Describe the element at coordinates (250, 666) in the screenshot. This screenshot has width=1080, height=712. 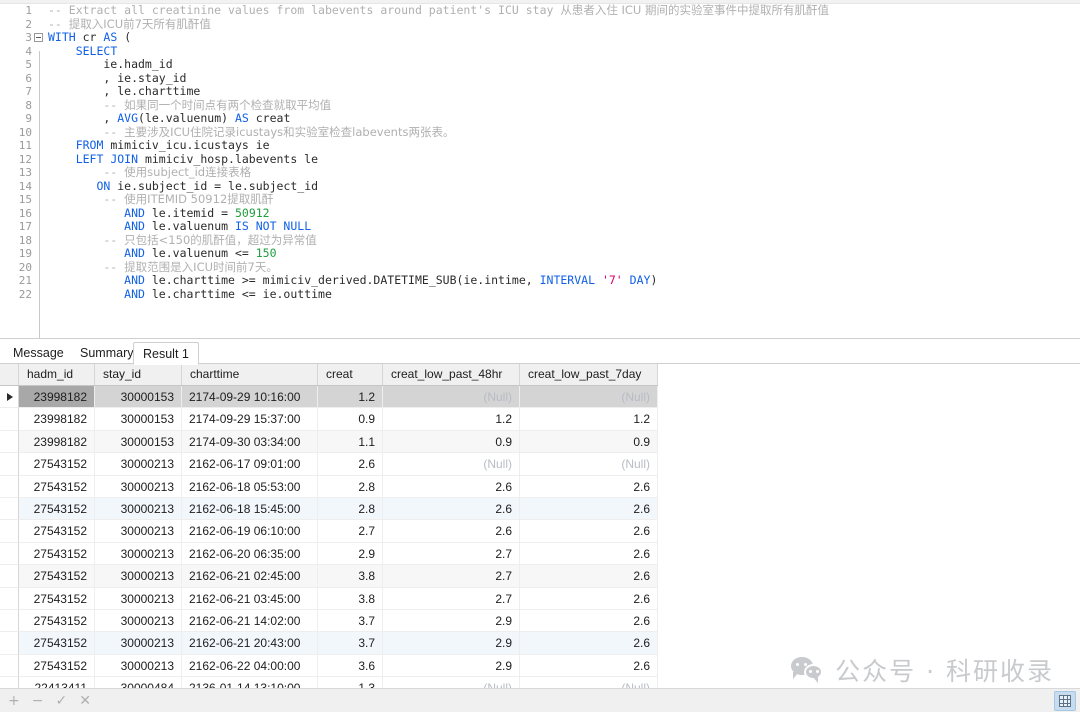
I see `table-cell: 2162-06-22 04:00:00` at that location.